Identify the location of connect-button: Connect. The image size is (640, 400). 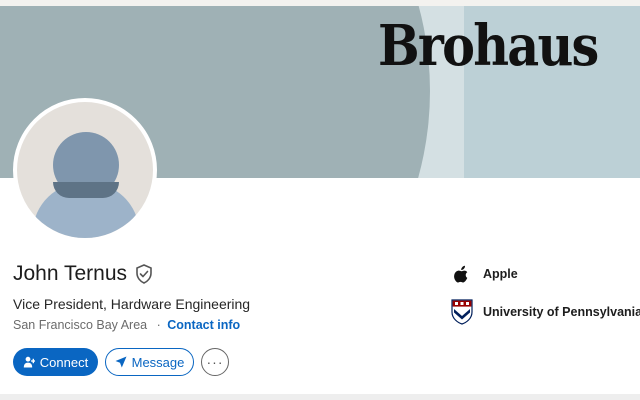
(55, 362).